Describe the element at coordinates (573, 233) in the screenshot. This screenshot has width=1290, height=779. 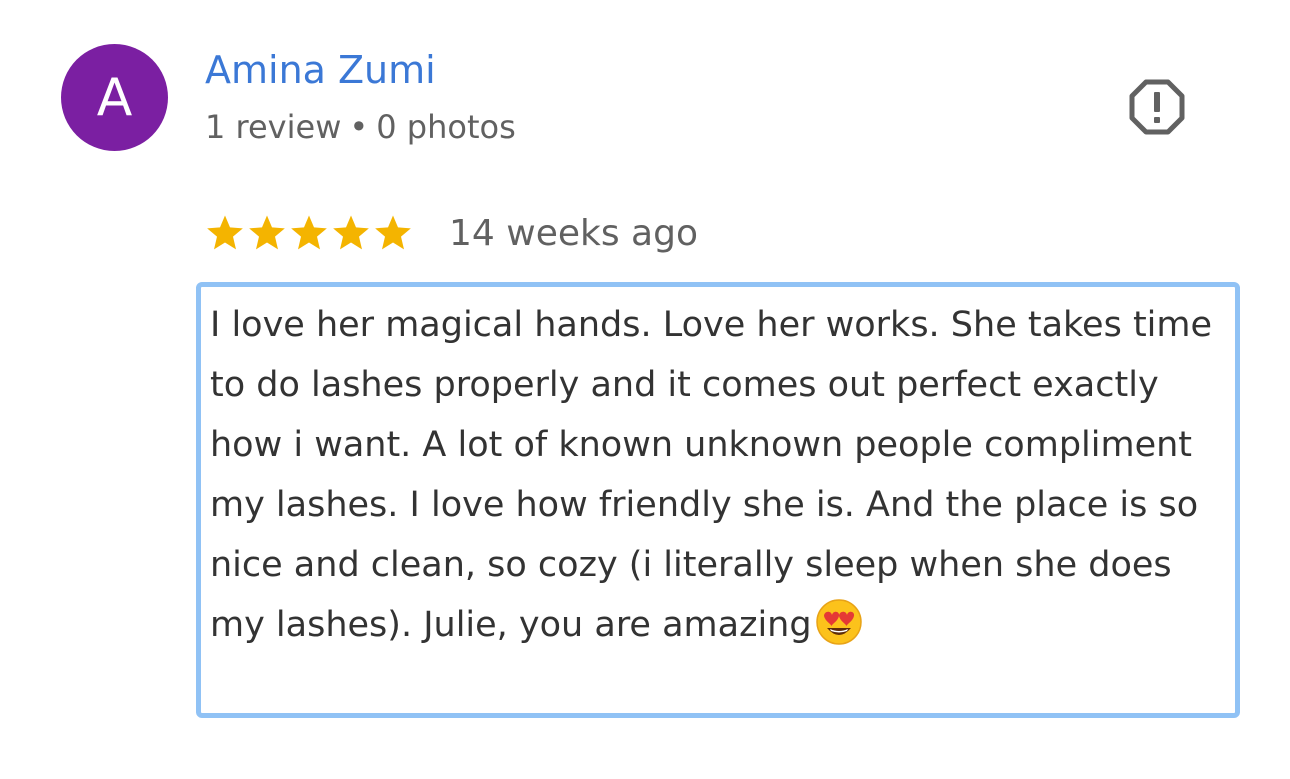
I see `review-date: 14 weeks ago` at that location.